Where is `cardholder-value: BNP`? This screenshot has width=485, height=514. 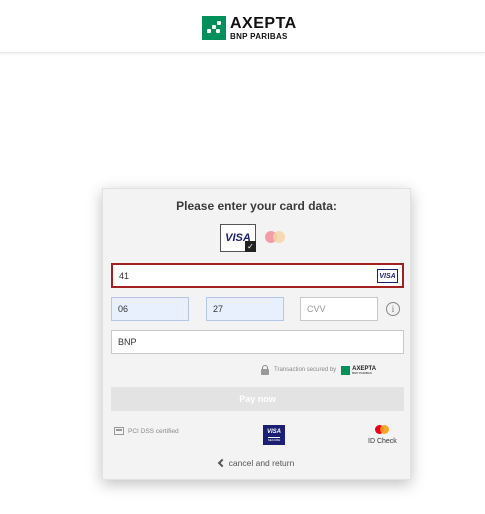 cardholder-value: BNP is located at coordinates (127, 342).